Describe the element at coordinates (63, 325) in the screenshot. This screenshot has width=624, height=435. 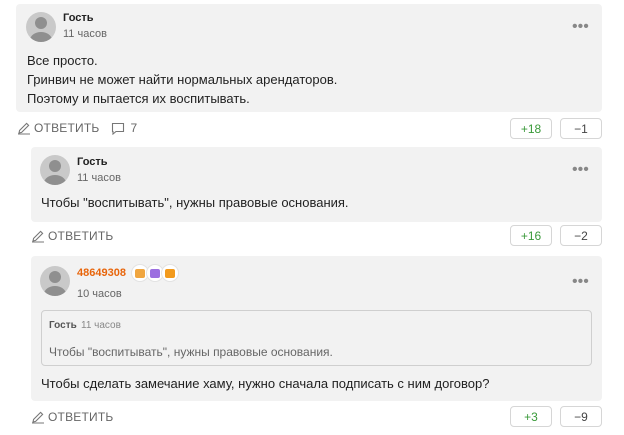
I see `quote-author: Гость` at that location.